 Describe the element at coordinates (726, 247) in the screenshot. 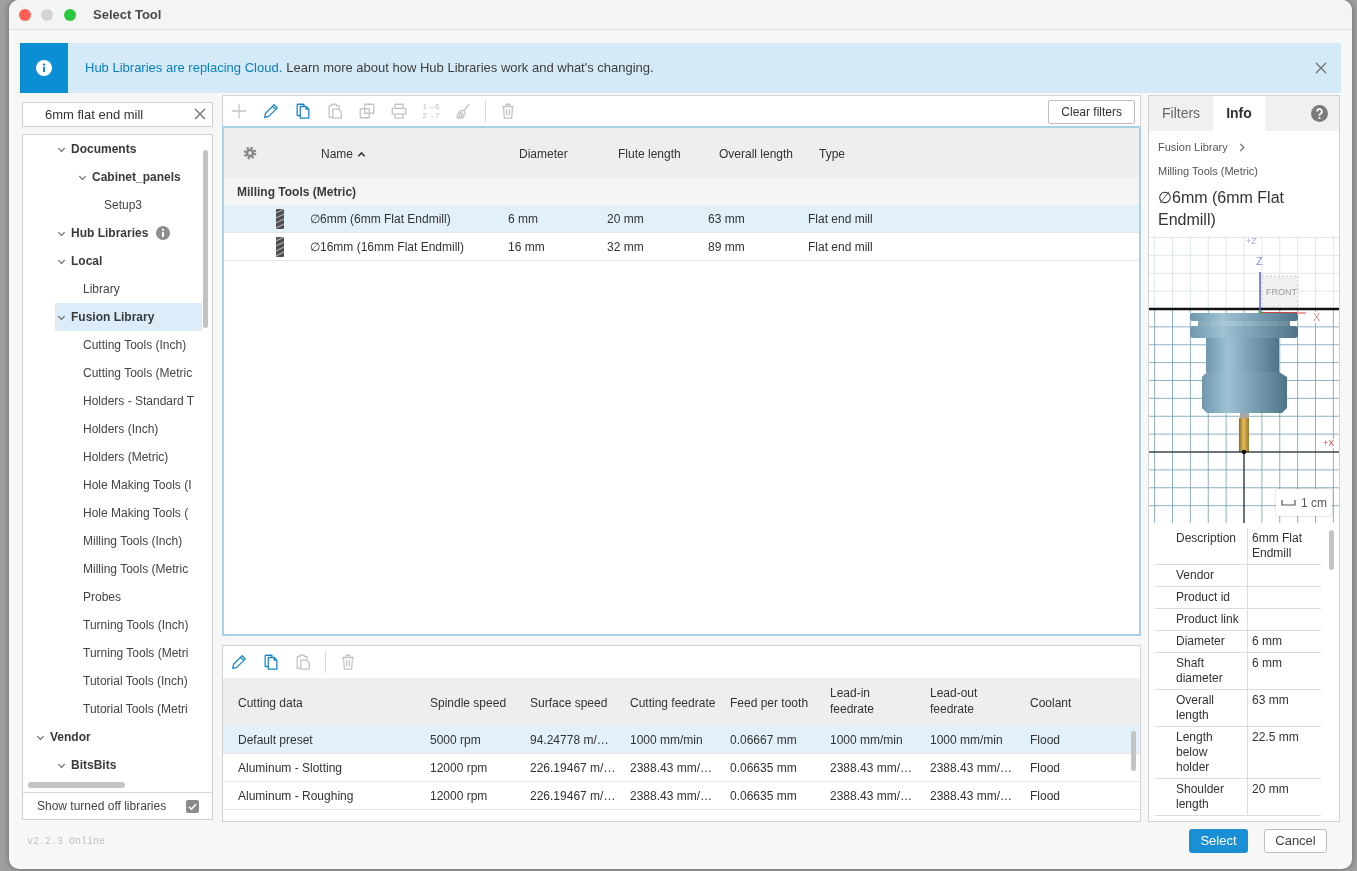

I see `table-cell-text: 89 mm` at that location.